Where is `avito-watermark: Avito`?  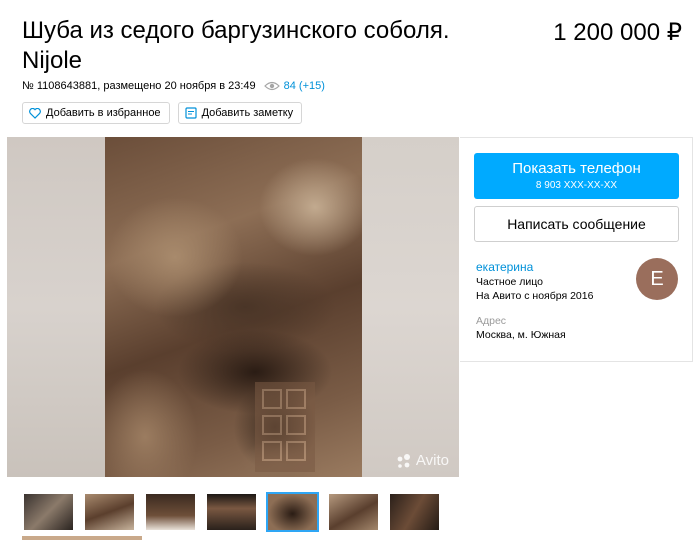
avito-watermark: Avito is located at coordinates (422, 460).